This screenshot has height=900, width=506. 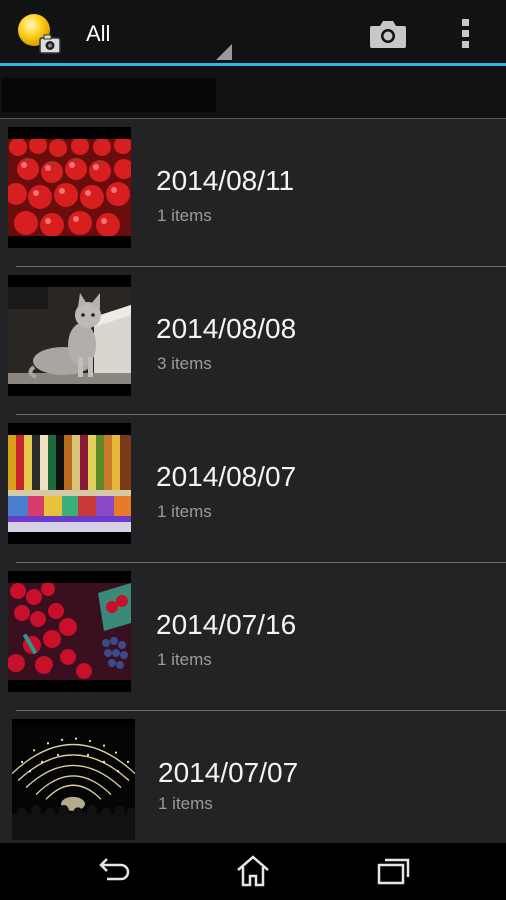 I want to click on sub-header-bar, so click(x=253, y=92).